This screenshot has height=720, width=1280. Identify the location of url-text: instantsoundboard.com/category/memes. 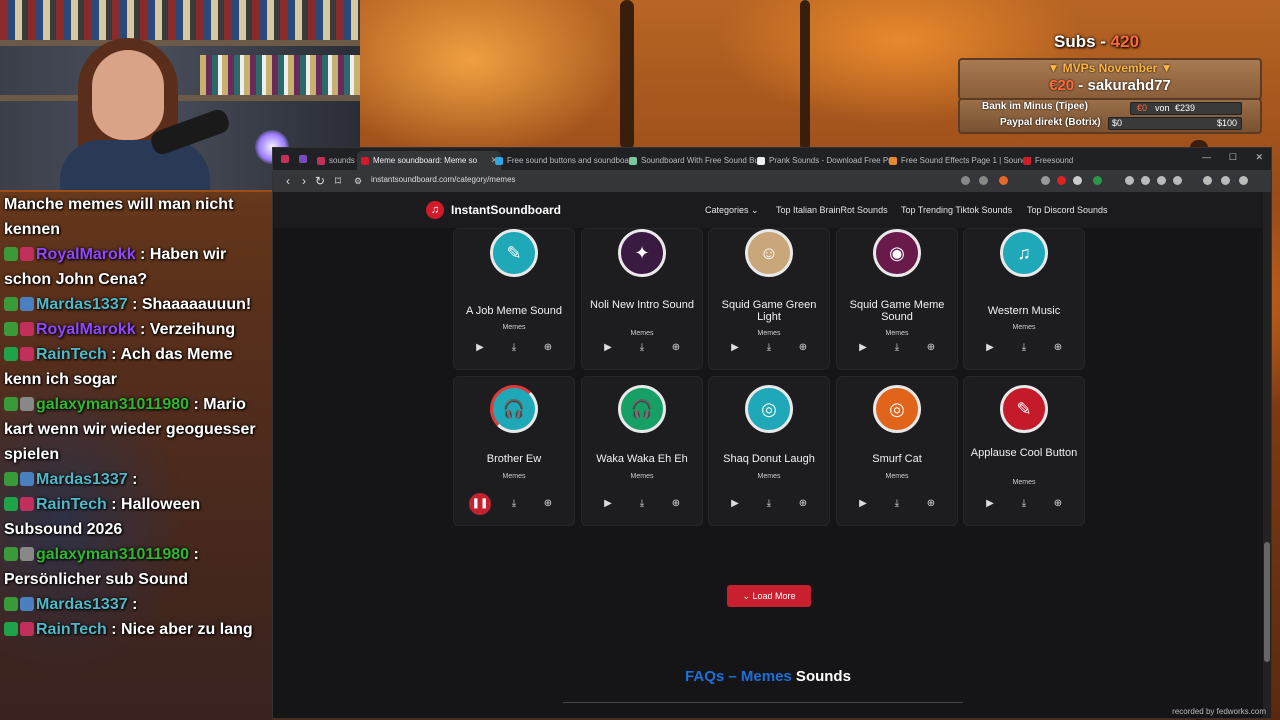
(443, 179).